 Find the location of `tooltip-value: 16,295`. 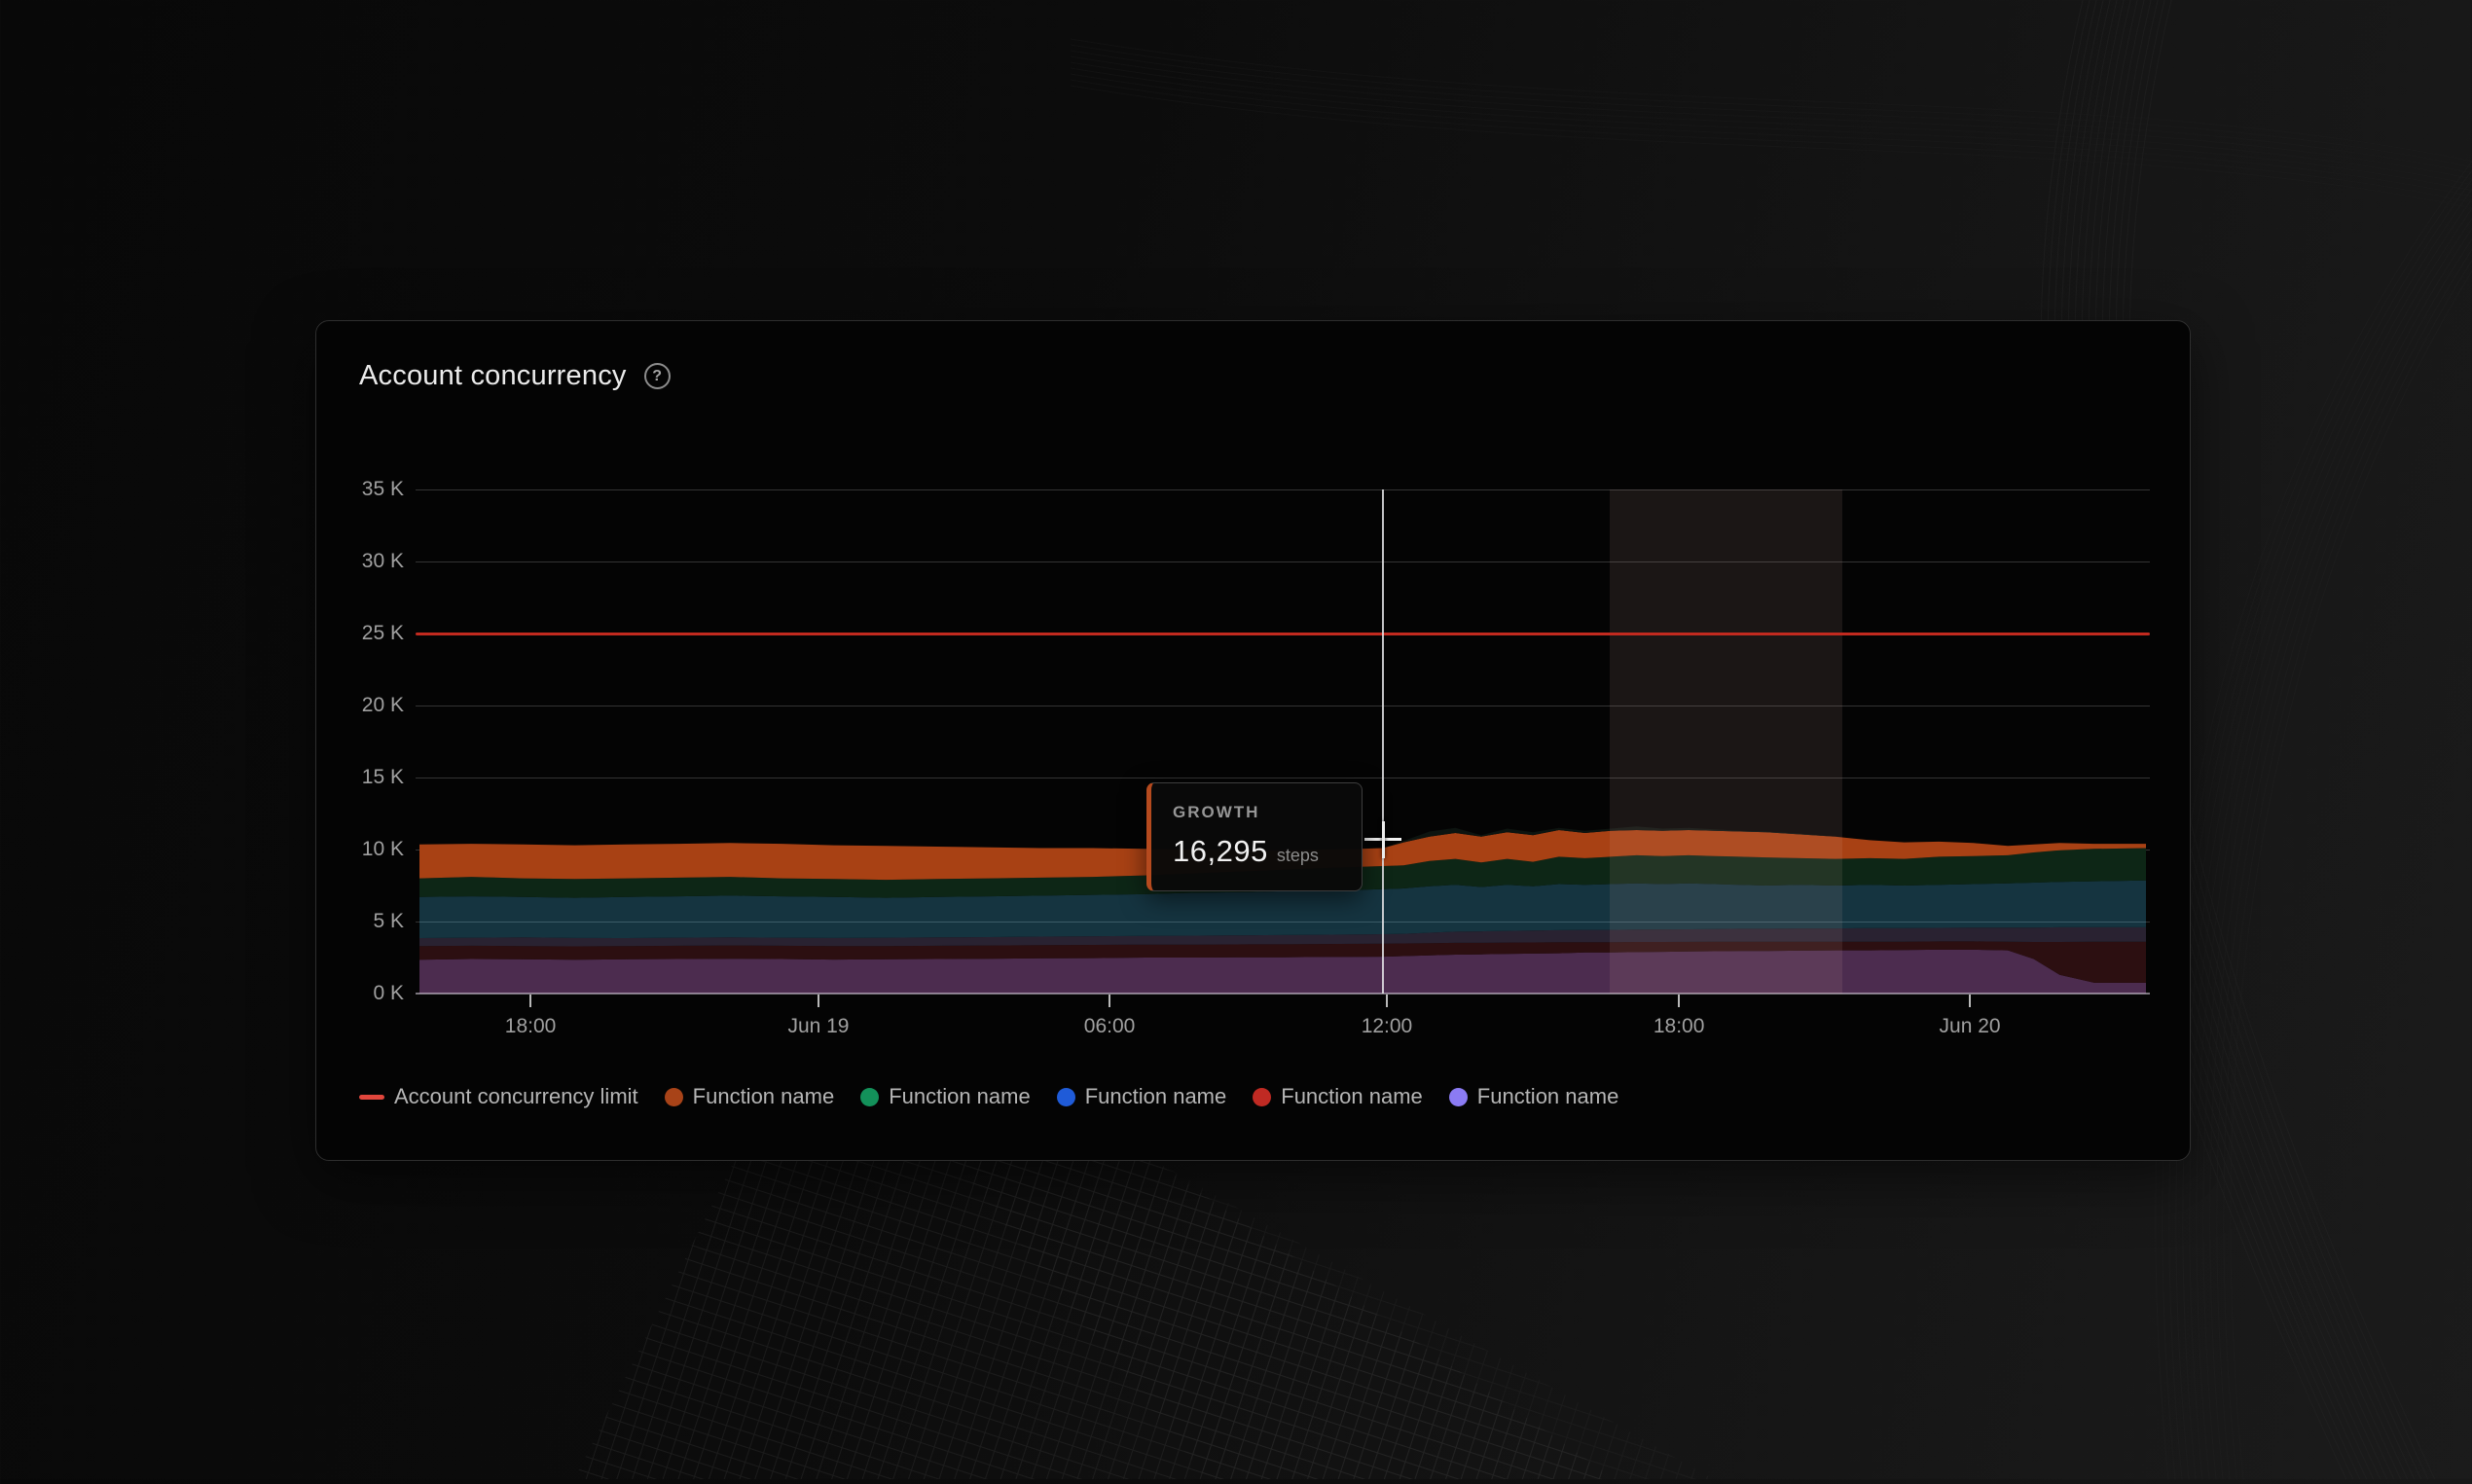

tooltip-value: 16,295 is located at coordinates (1220, 851).